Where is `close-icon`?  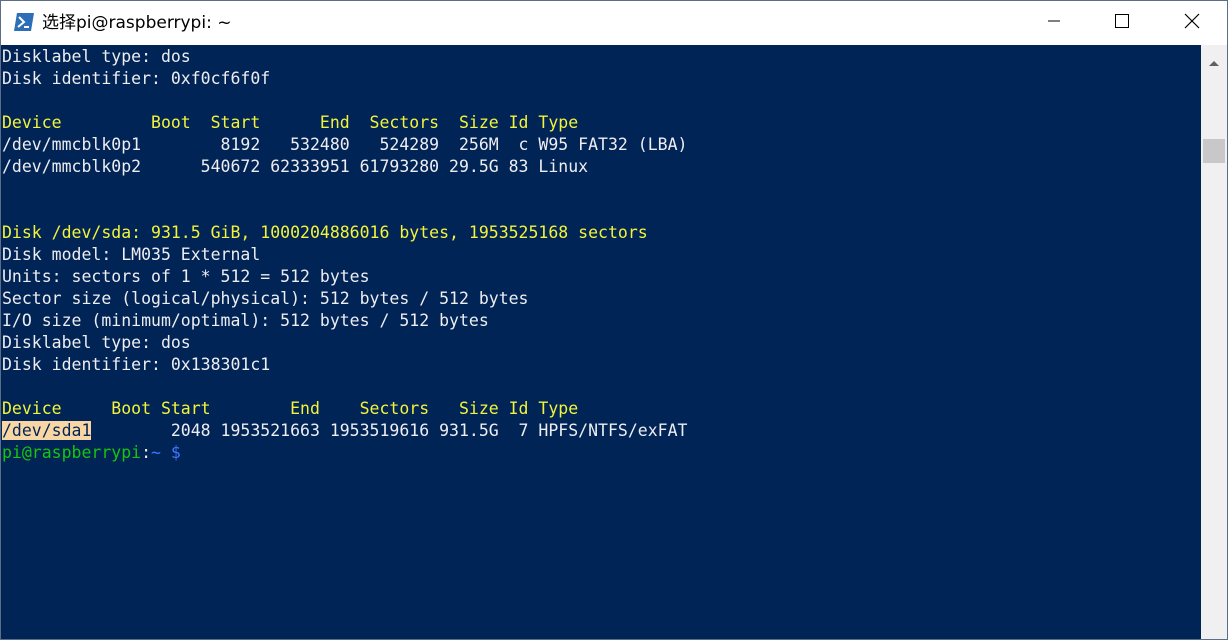
close-icon is located at coordinates (1192, 23).